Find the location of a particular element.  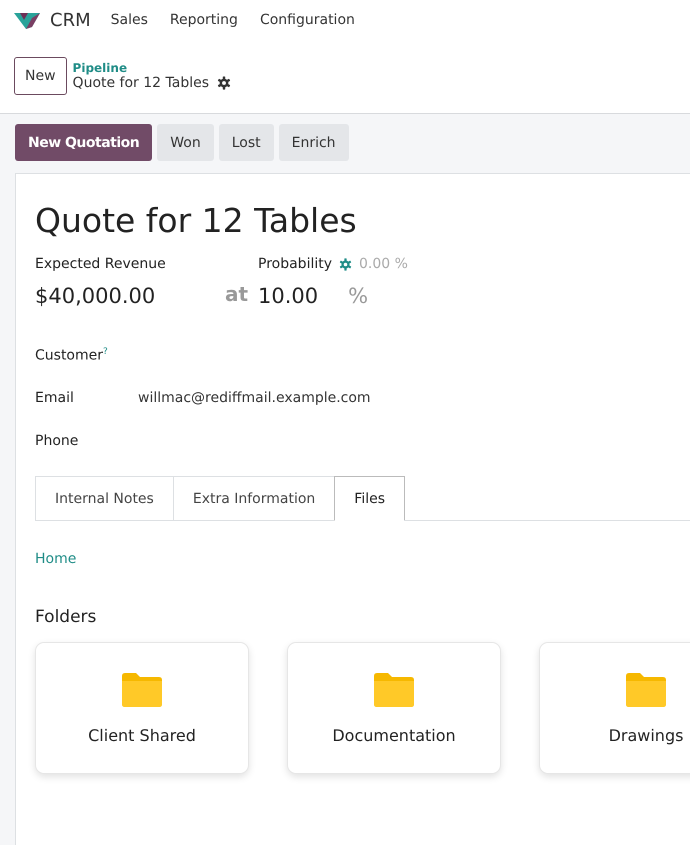

field-label: Expected Revenue is located at coordinates (101, 264).